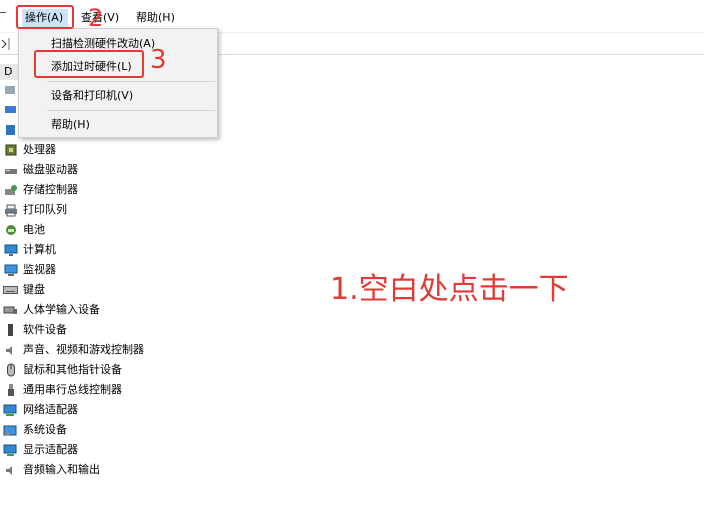  Describe the element at coordinates (96, 18) in the screenshot. I see `step-number-2: 2` at that location.